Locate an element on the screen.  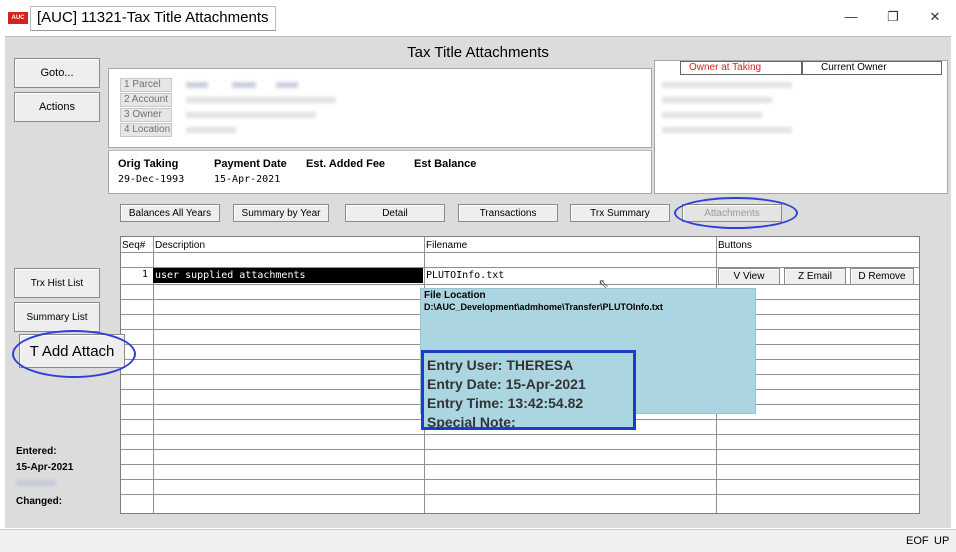
entry-date: Entry Date: 15-Apr-2021 is located at coordinates (506, 384).